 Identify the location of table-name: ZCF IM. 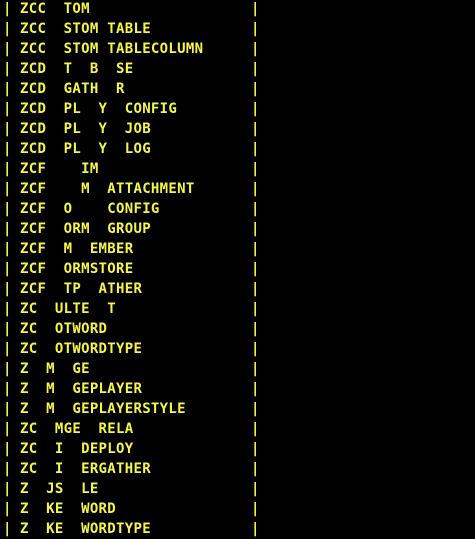
(59, 169).